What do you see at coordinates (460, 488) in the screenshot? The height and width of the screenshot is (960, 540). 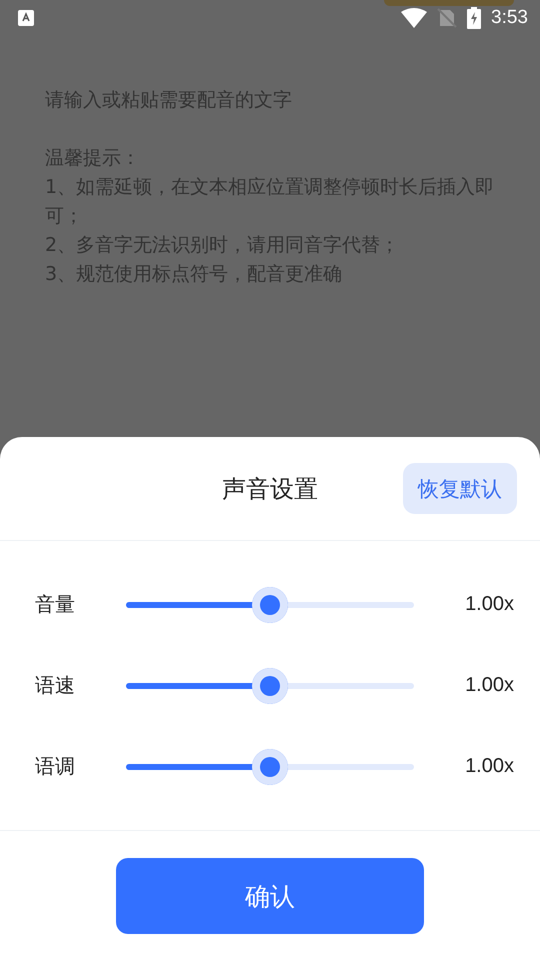 I see `reset-button: 恢复默认` at bounding box center [460, 488].